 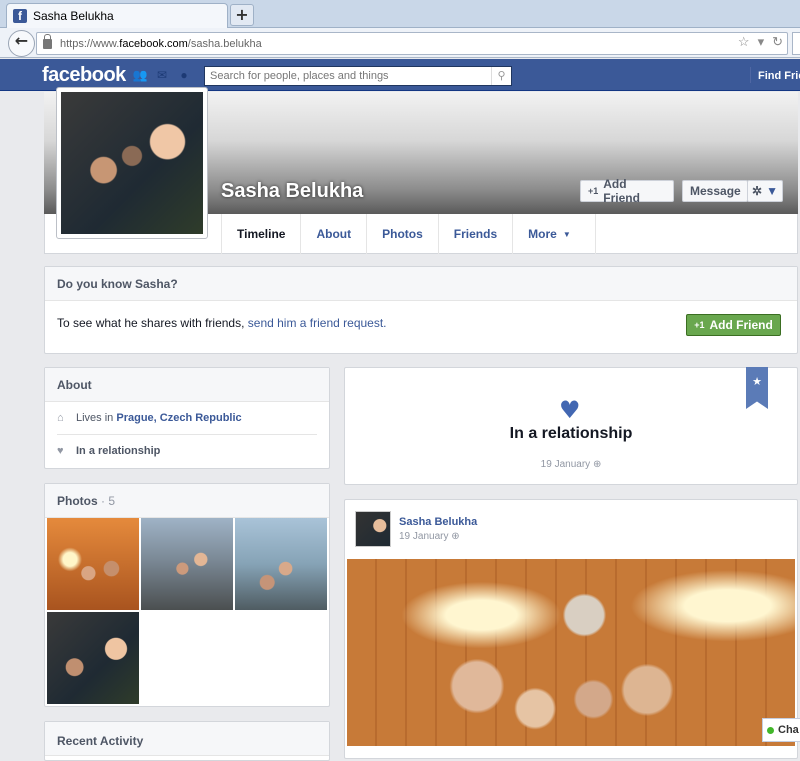 I want to click on browser-tab-bar: f Sasha Belukha +, so click(x=400, y=14).